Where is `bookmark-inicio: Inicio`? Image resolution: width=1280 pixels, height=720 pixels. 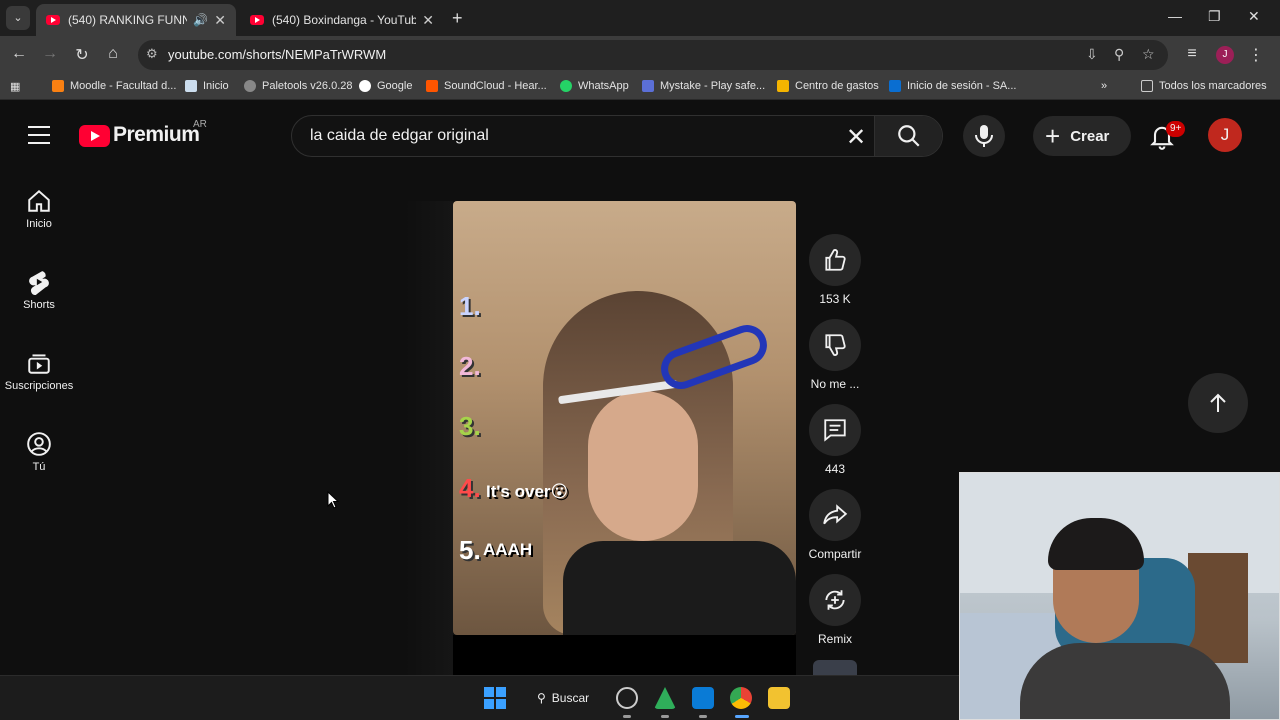 bookmark-inicio: Inicio is located at coordinates (207, 86).